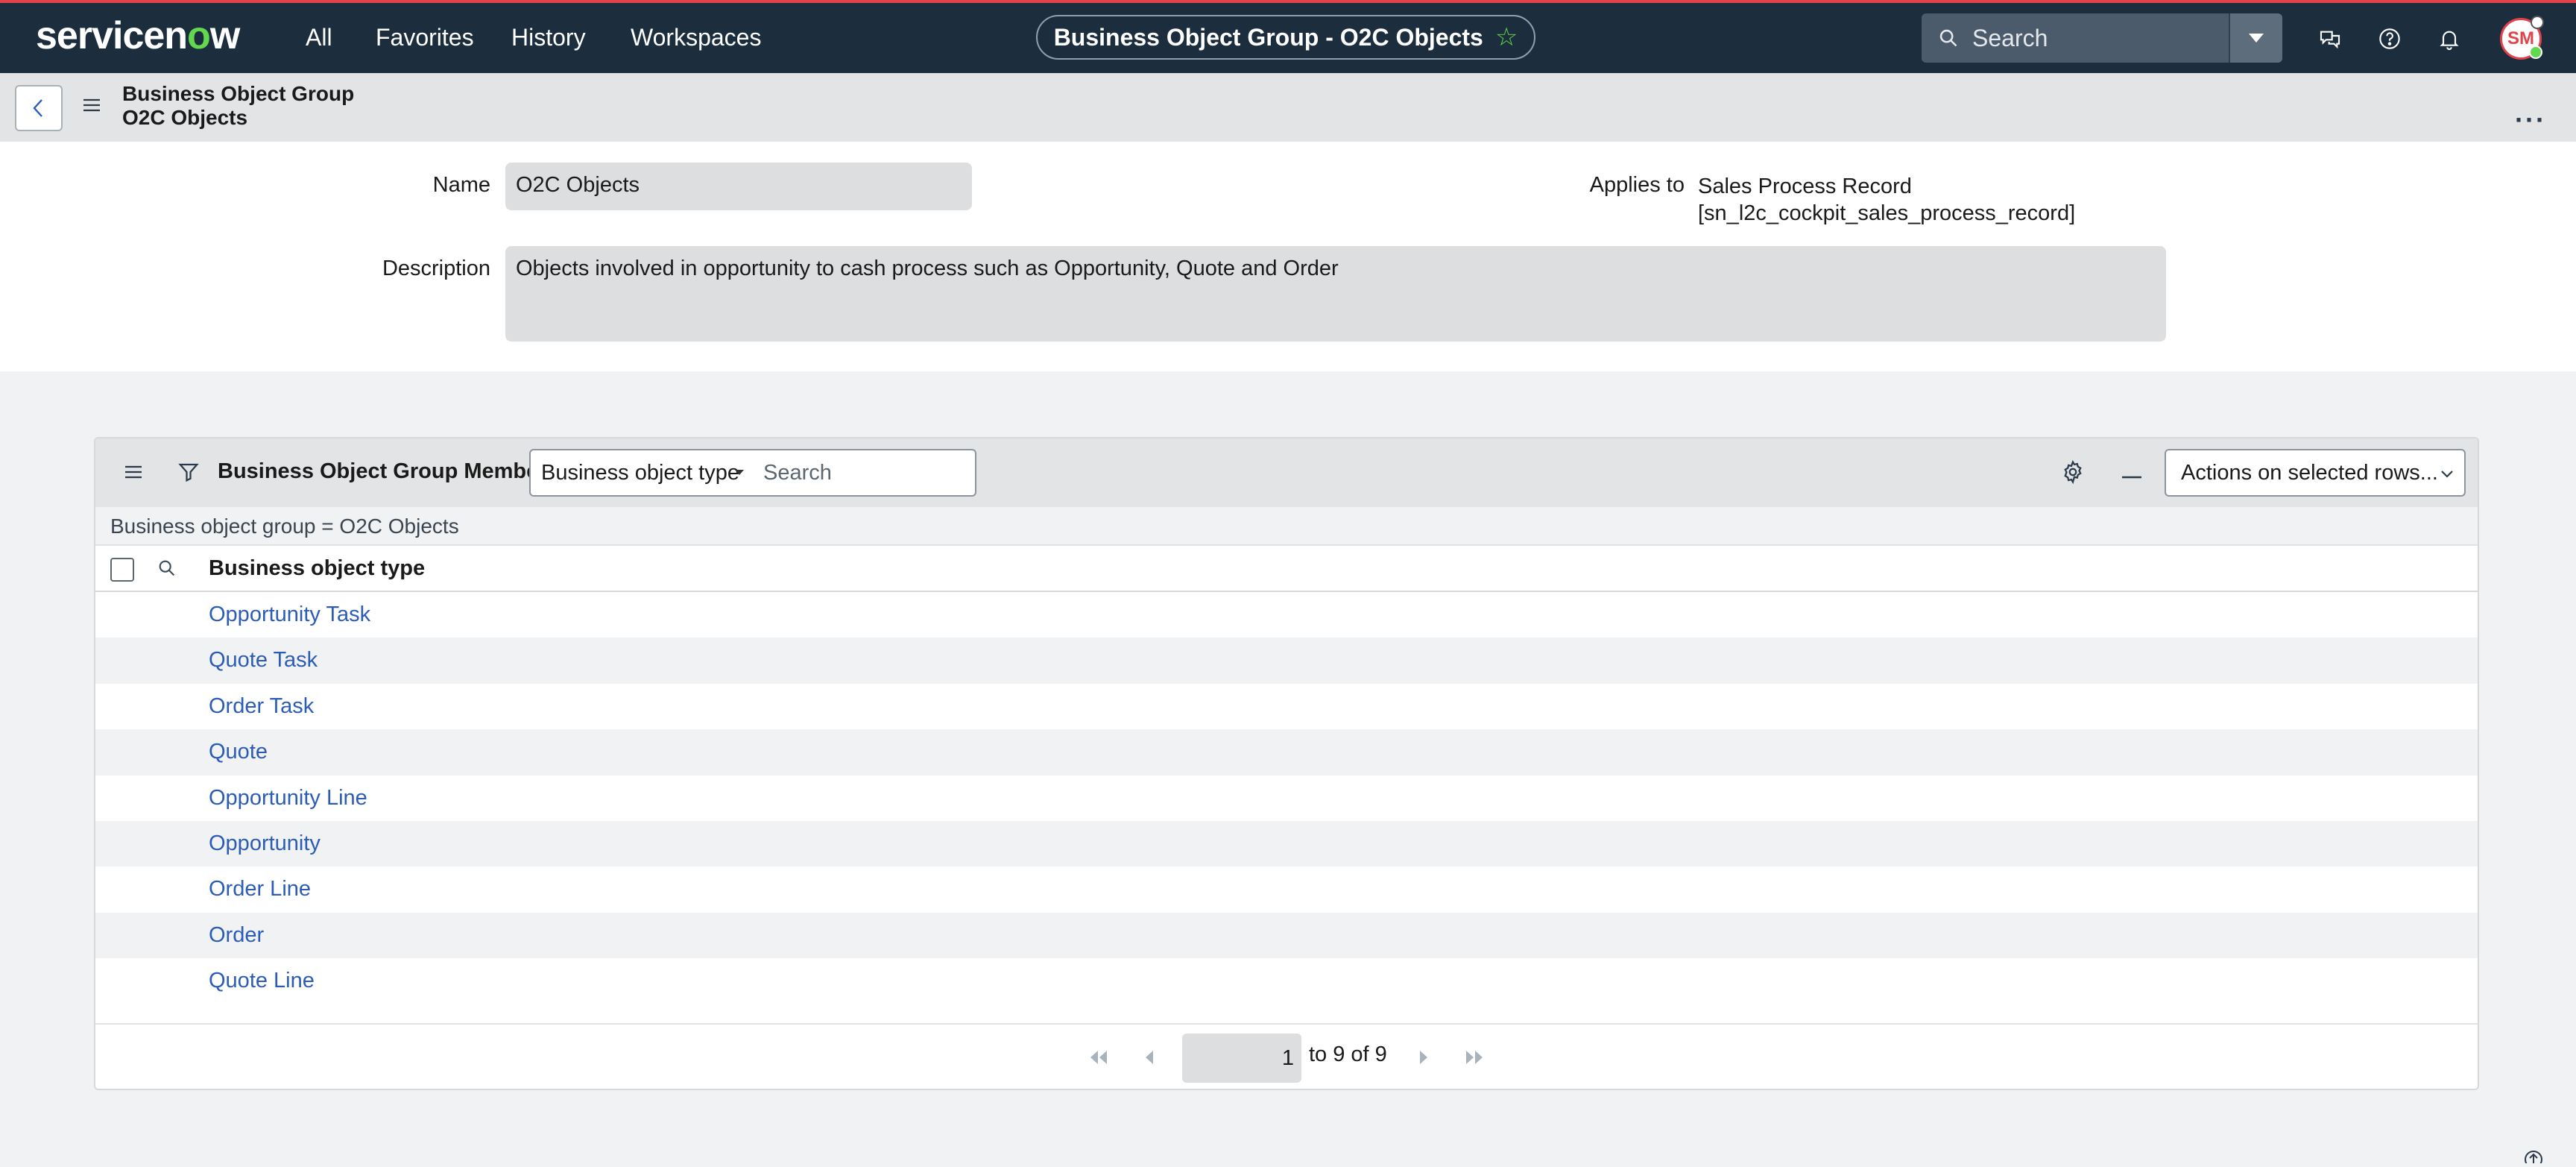 The width and height of the screenshot is (2576, 1167). Describe the element at coordinates (388, 471) in the screenshot. I see `related-list-title: Business Object Group Members` at that location.